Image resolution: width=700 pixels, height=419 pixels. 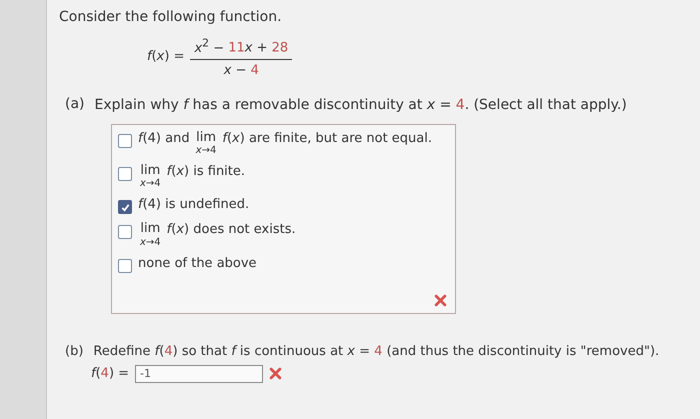 I want to click on option-label: none of the above, so click(x=197, y=264).